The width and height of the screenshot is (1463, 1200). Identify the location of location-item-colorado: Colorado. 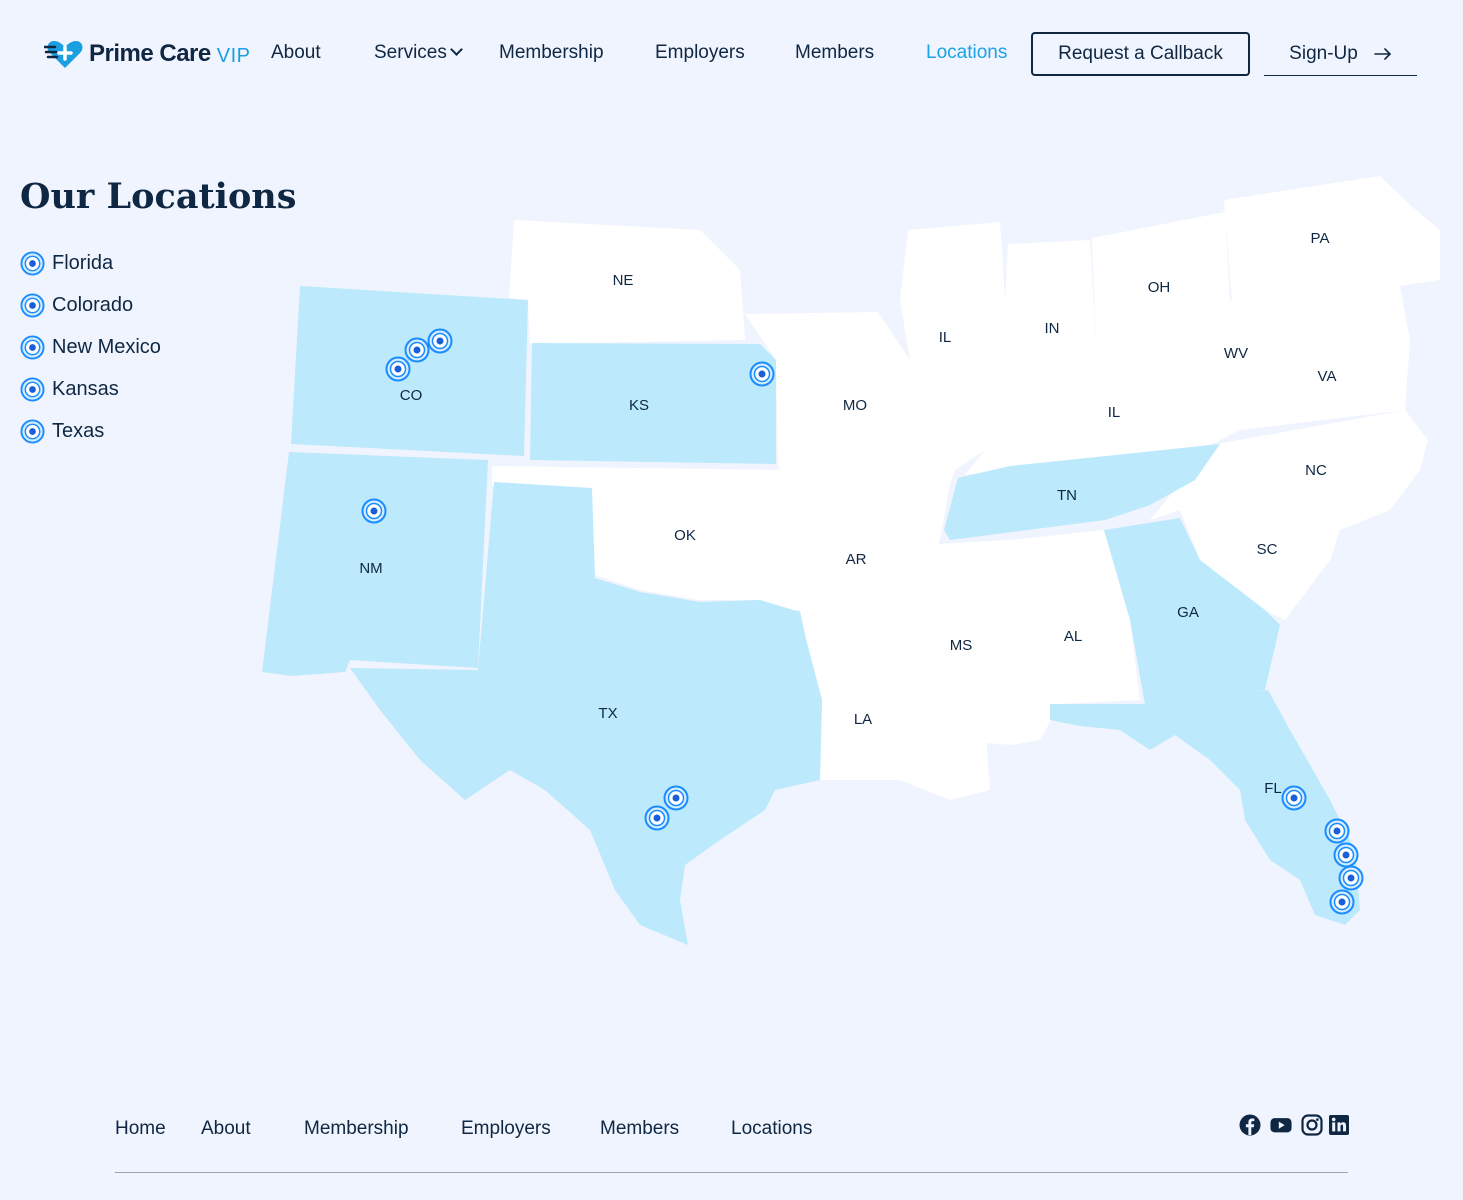
(90, 305).